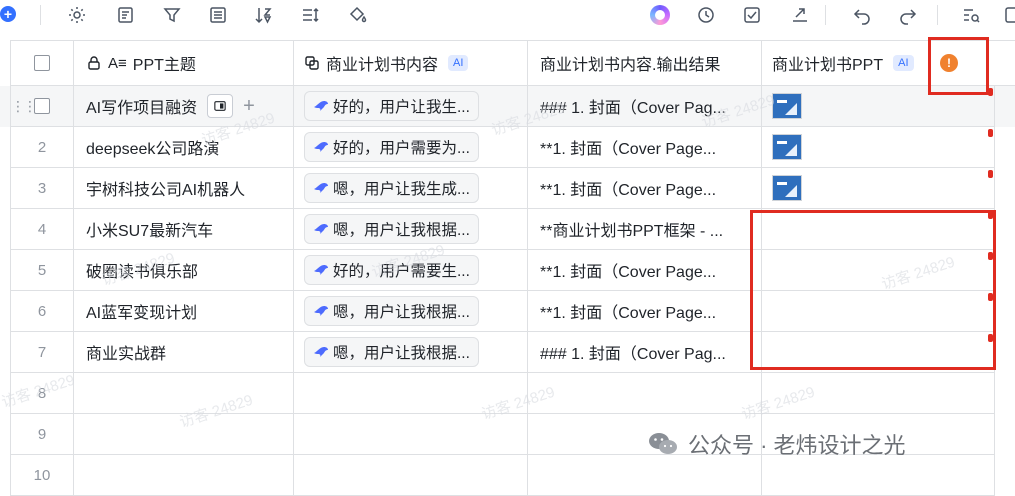 The height and width of the screenshot is (496, 1015). What do you see at coordinates (42, 393) in the screenshot?
I see `row-number-cell: 8` at bounding box center [42, 393].